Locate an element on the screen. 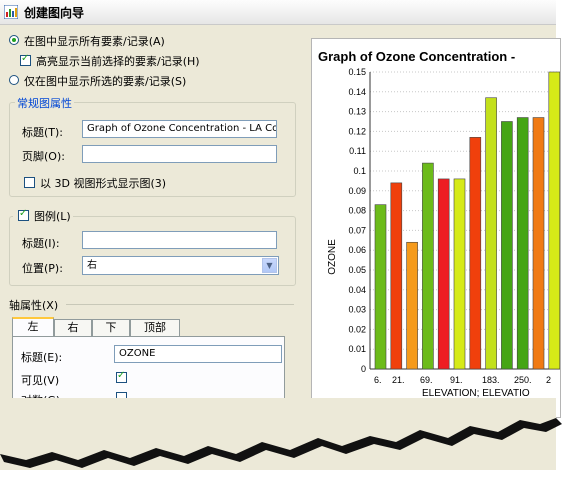  y-tick-label: 0.05 is located at coordinates (357, 270).